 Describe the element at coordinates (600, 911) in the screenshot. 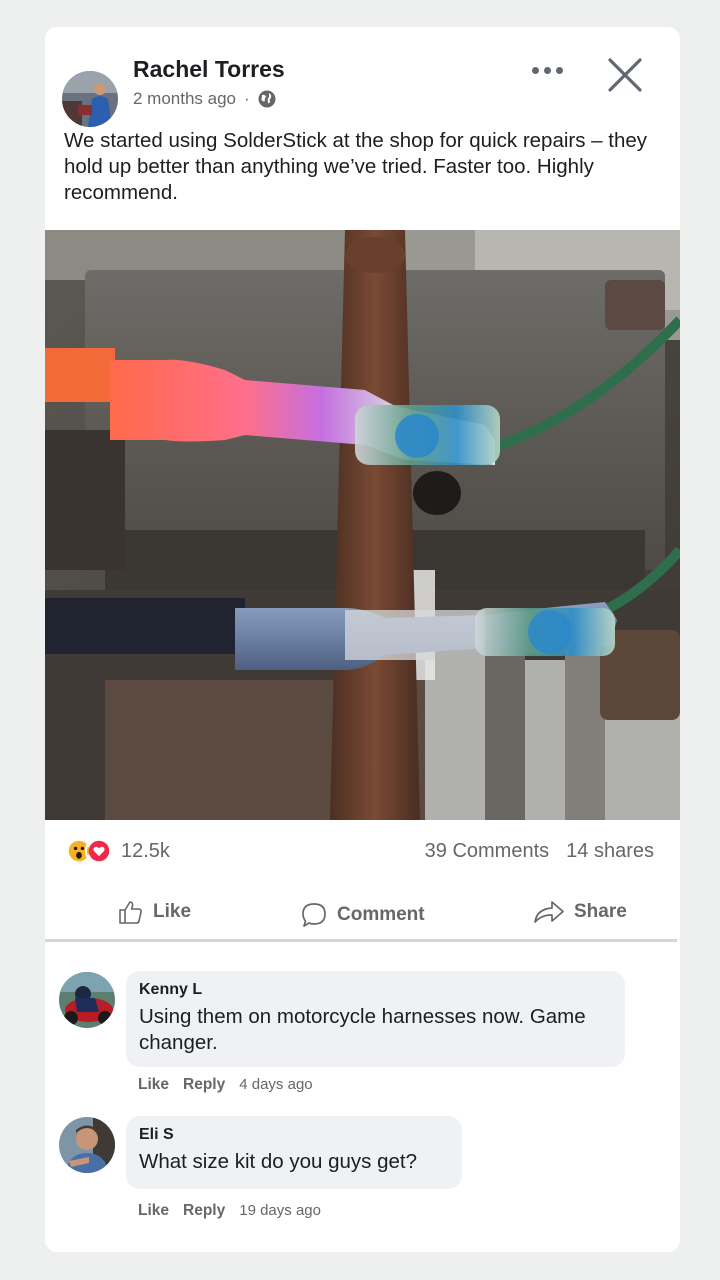

I see `share-label: Share` at that location.